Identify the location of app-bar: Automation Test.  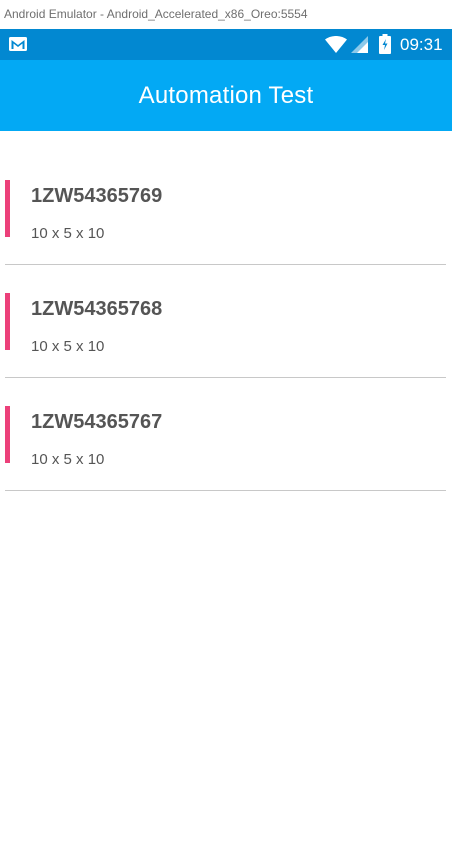
(226, 95).